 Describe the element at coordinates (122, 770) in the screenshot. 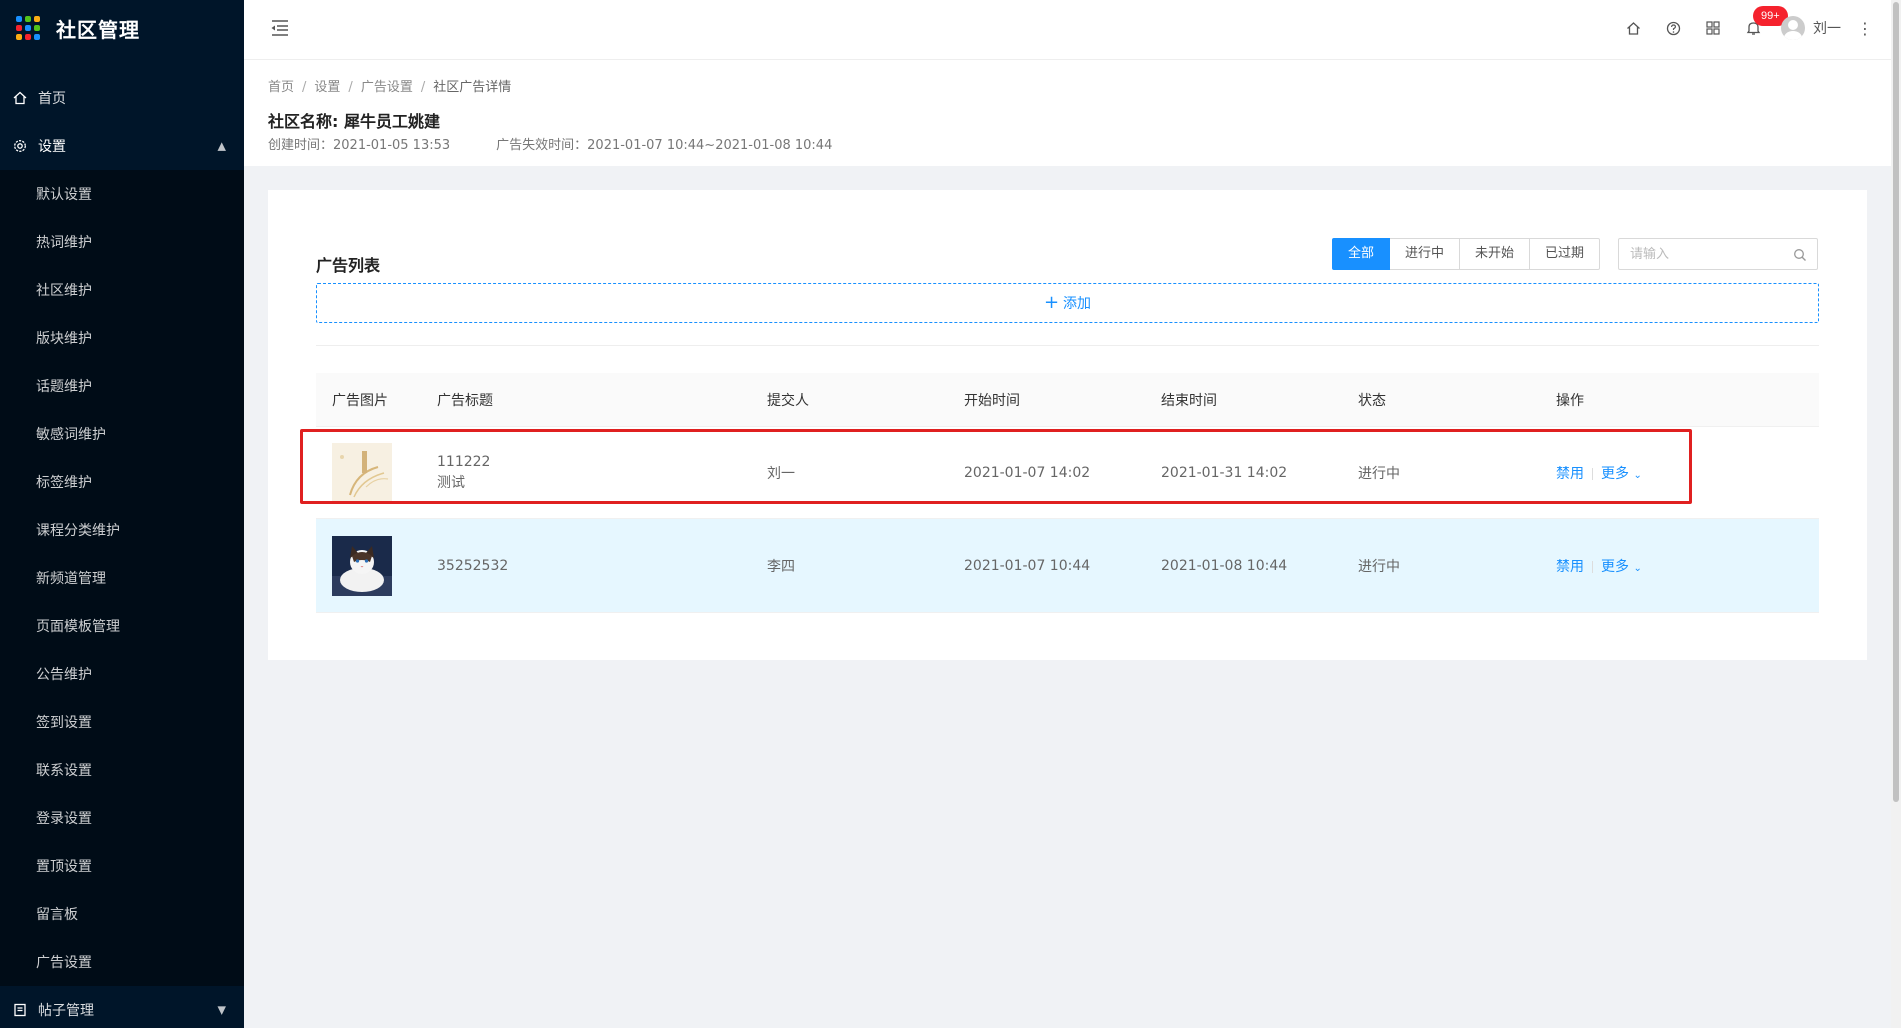

I see `sidebar-subitem: 联系设置` at that location.